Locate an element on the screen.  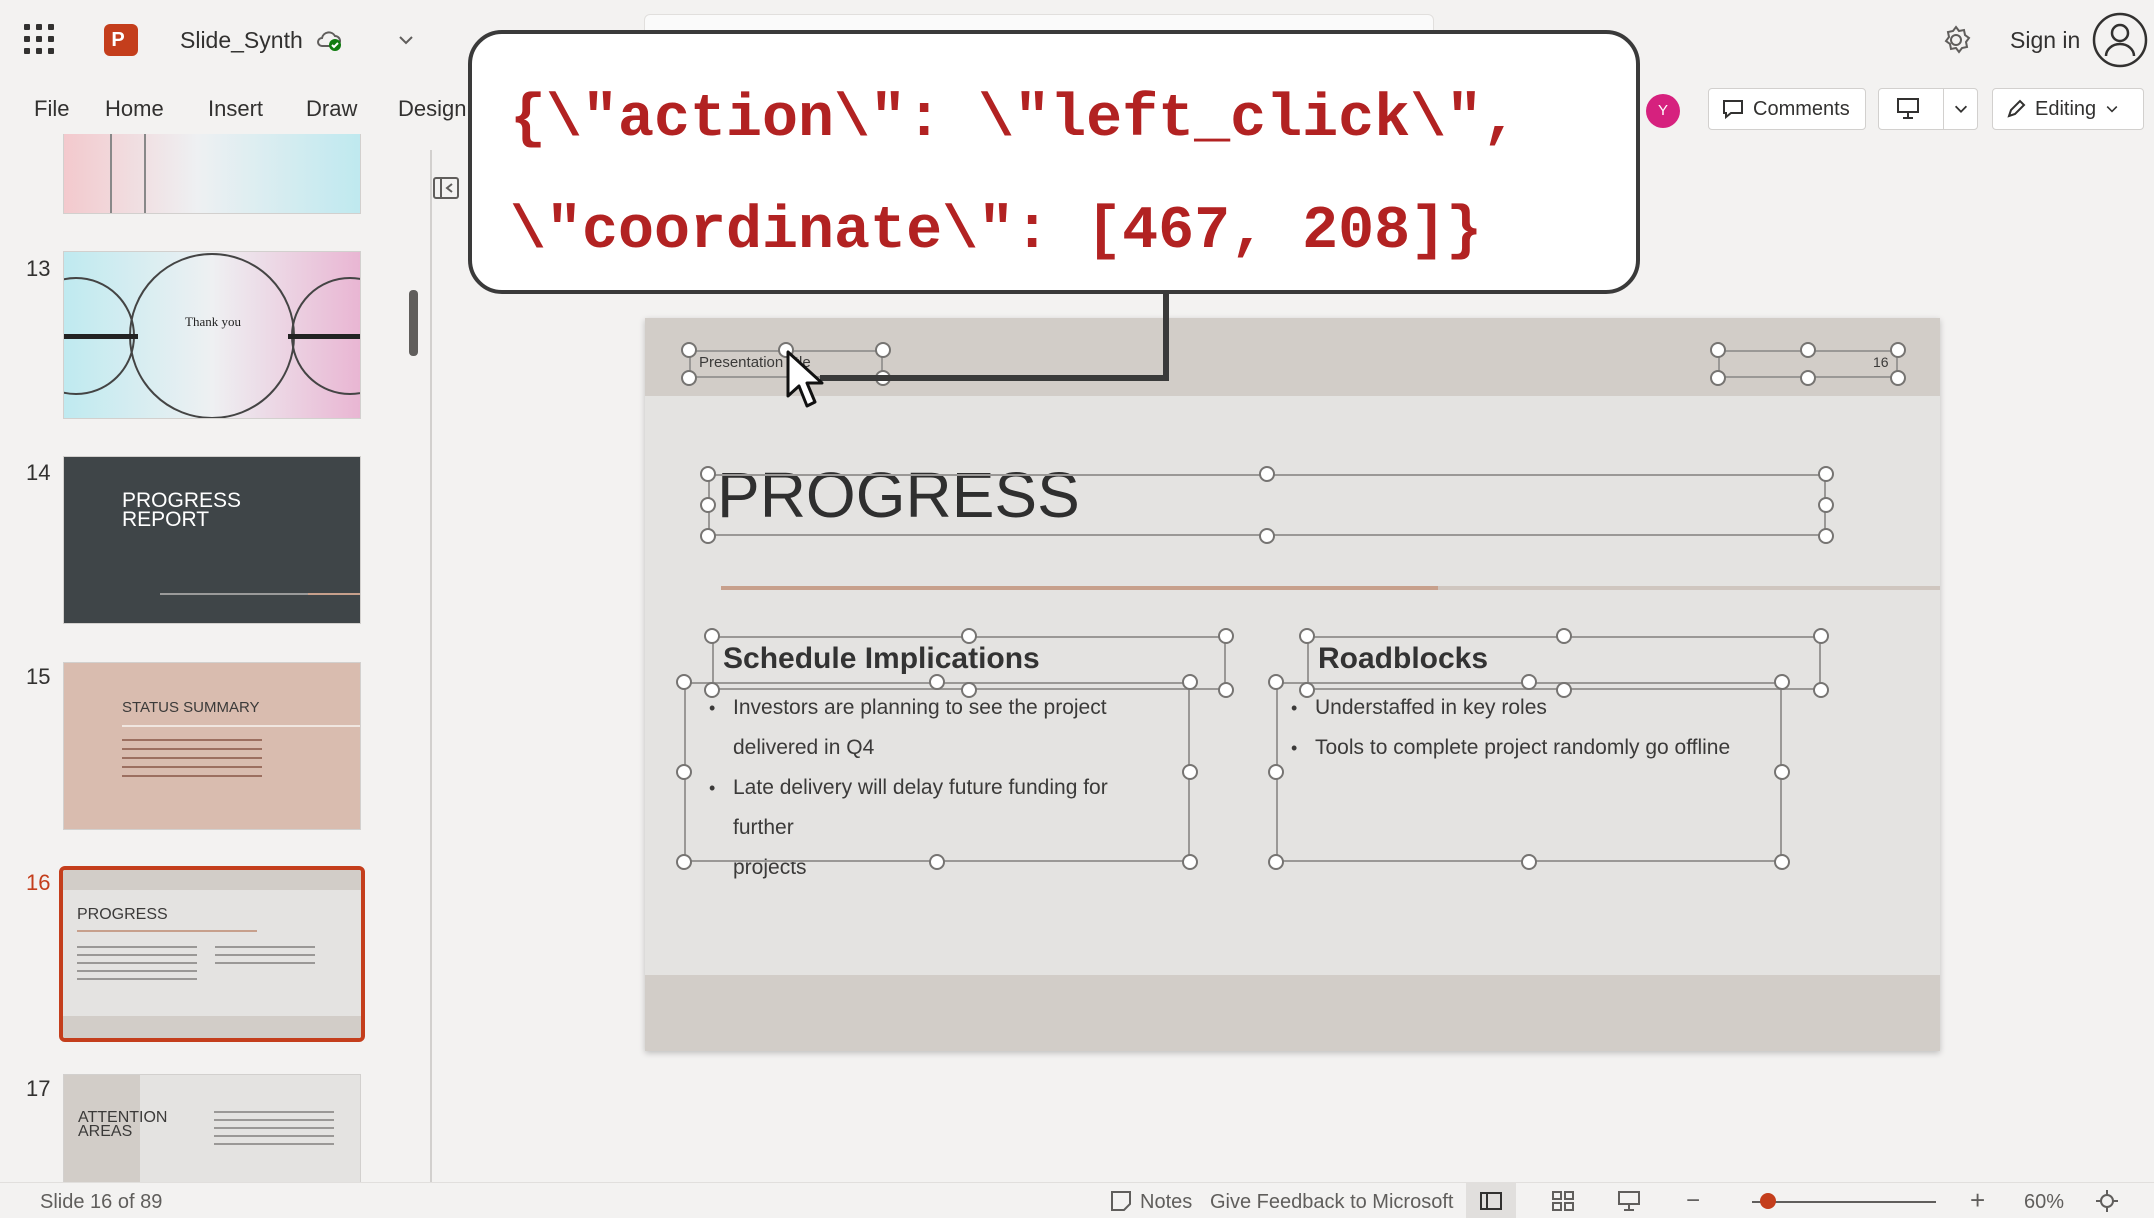
comments-label: Comments is located at coordinates (1801, 108).